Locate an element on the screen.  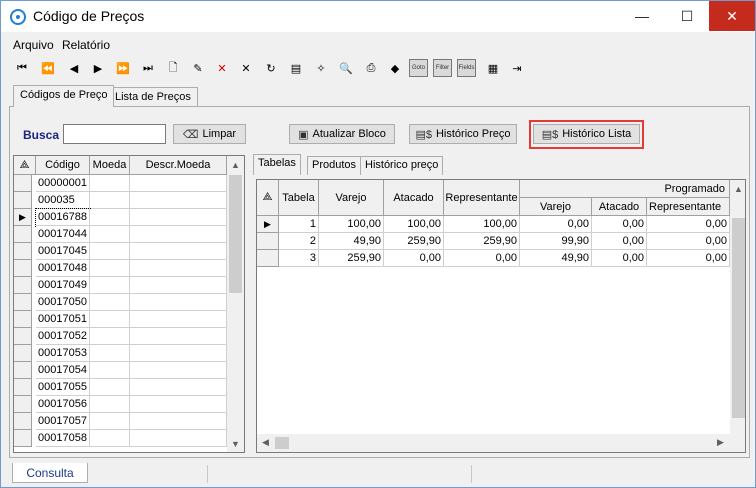
price-cell: 259,90 is located at coordinates (414, 241).